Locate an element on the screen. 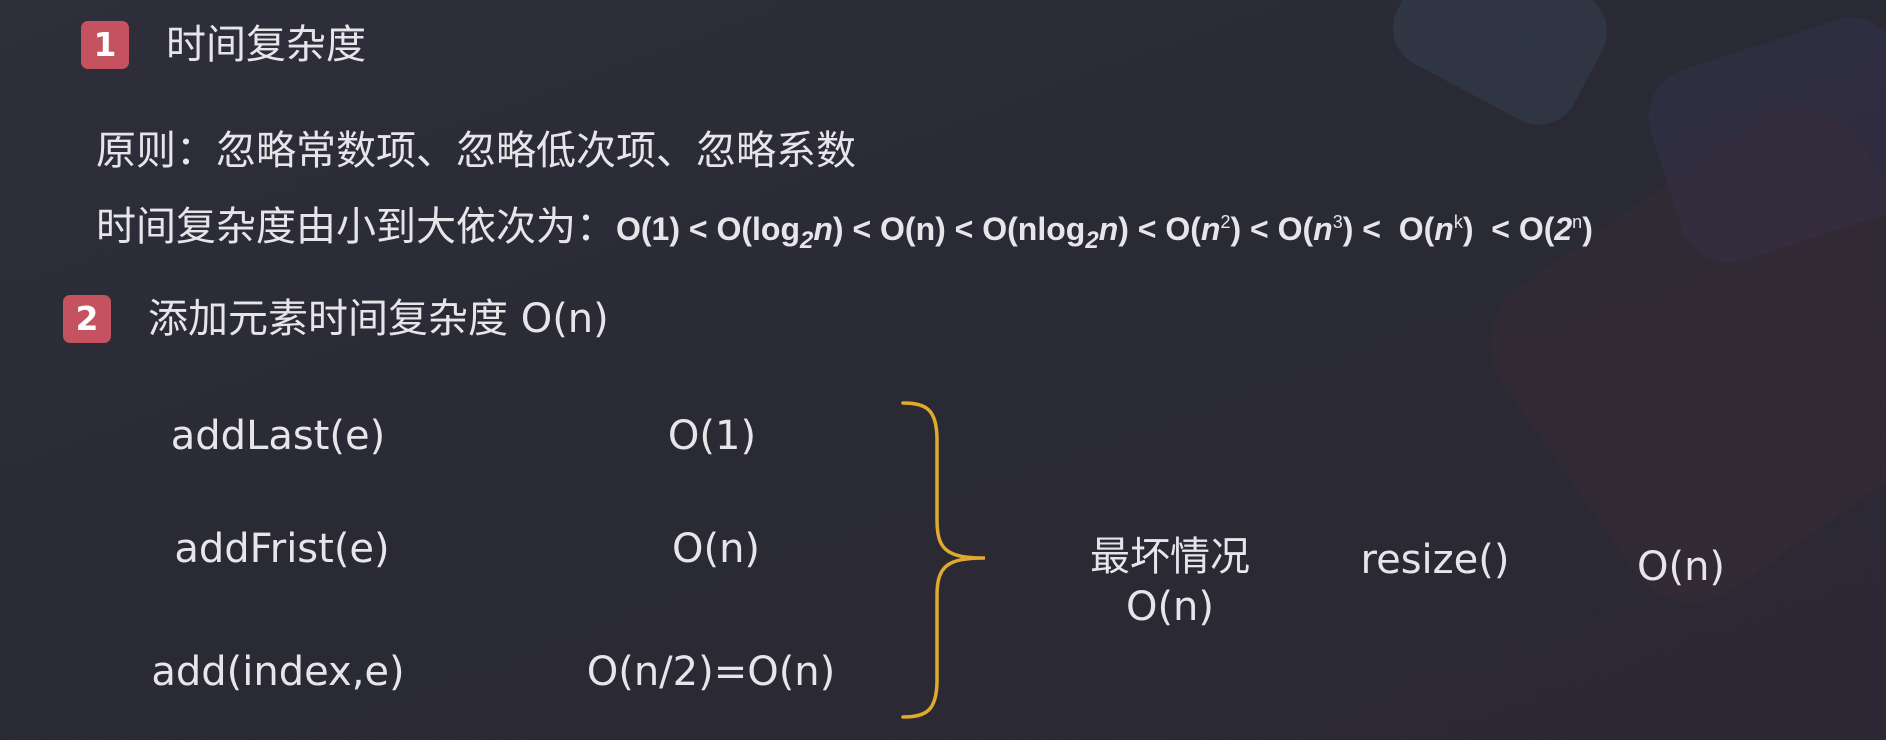 The height and width of the screenshot is (740, 1886). operation-label: add(index,e) is located at coordinates (278, 672).